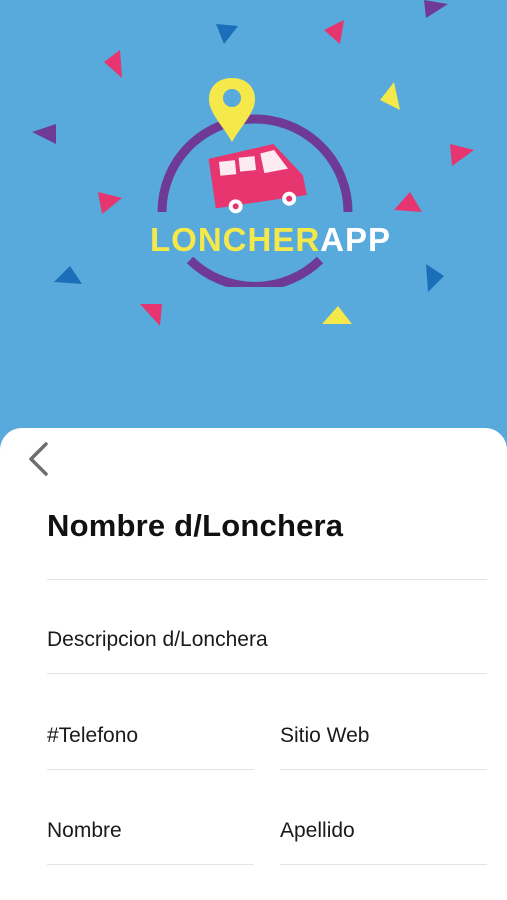  What do you see at coordinates (150, 842) in the screenshot?
I see `first-name-input: Nombre` at bounding box center [150, 842].